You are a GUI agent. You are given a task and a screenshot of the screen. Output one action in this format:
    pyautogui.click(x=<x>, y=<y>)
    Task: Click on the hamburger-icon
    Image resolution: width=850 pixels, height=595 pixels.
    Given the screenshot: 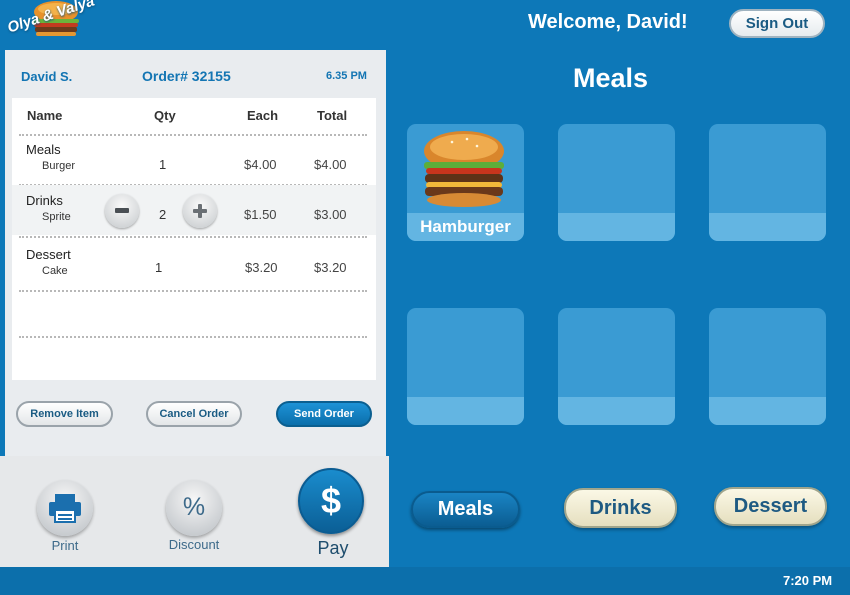 What is the action you would take?
    pyautogui.click(x=464, y=169)
    